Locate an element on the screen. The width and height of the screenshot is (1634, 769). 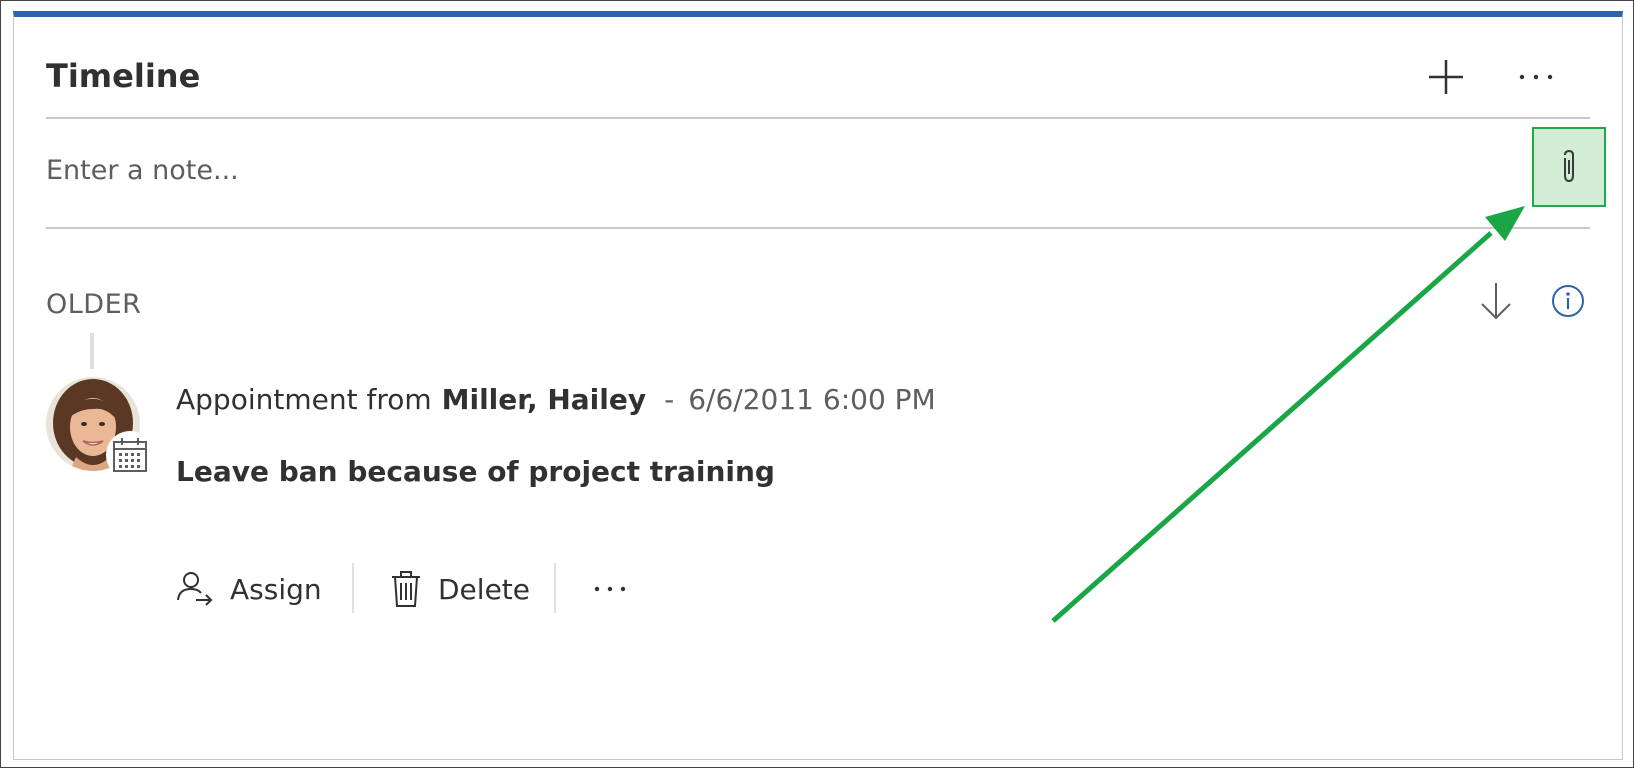
attach-file-button is located at coordinates (1569, 167).